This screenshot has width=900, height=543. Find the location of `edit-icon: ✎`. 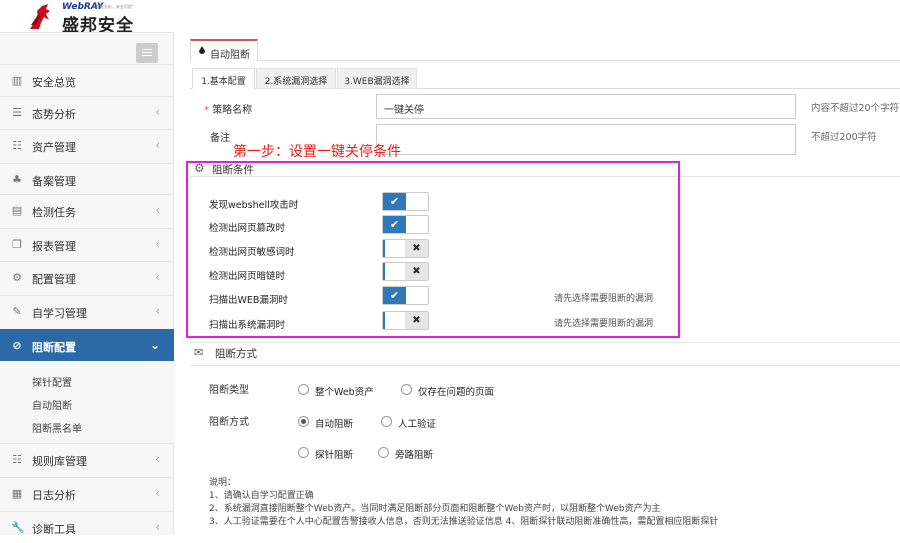

edit-icon: ✎ is located at coordinates (17, 311).